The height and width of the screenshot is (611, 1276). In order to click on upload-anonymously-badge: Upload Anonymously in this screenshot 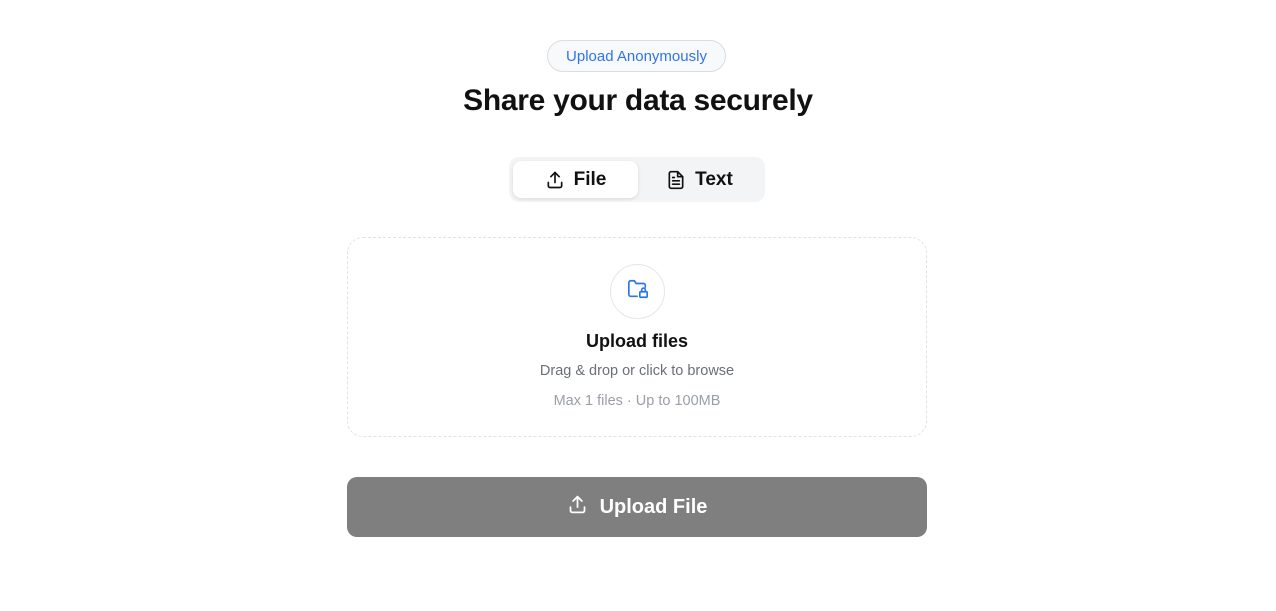, I will do `click(636, 56)`.